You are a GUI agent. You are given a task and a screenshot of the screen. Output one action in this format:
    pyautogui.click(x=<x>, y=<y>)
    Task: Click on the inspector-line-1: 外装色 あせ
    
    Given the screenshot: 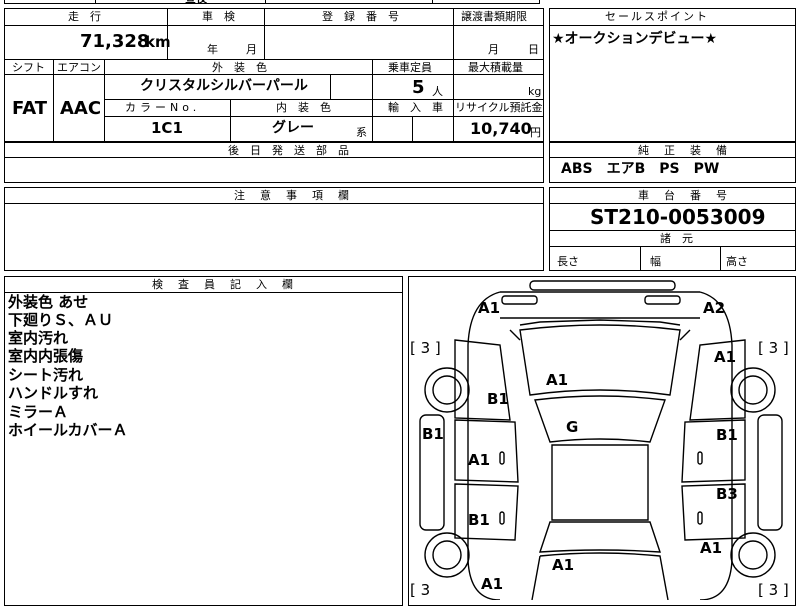 What is the action you would take?
    pyautogui.click(x=48, y=302)
    